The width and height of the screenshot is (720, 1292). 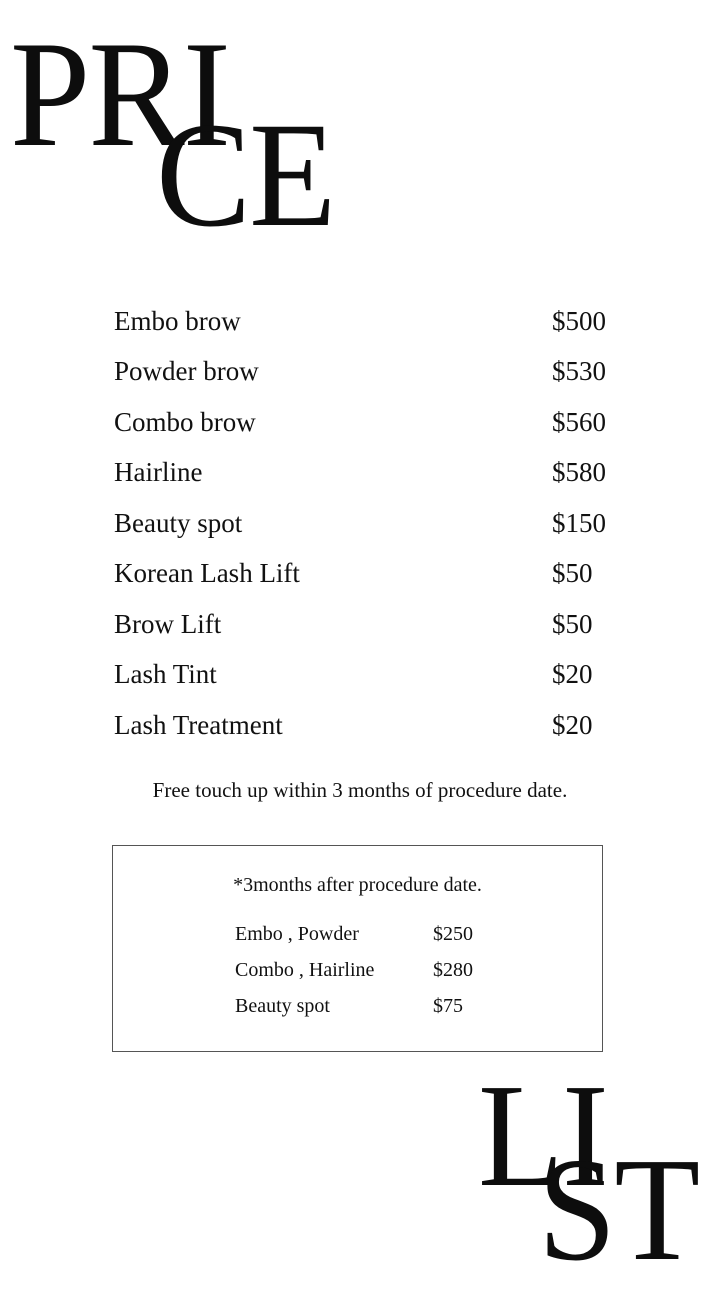 I want to click on service-price: $500, so click(x=579, y=320).